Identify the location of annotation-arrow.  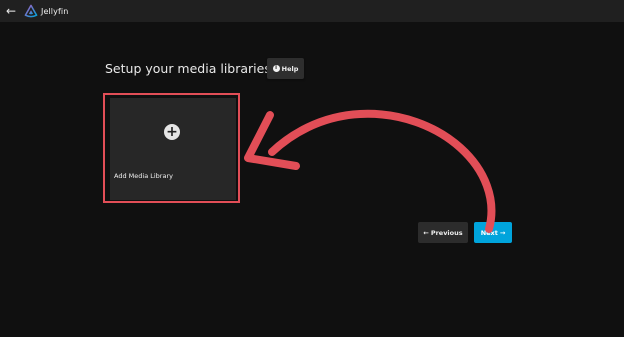
(370, 171).